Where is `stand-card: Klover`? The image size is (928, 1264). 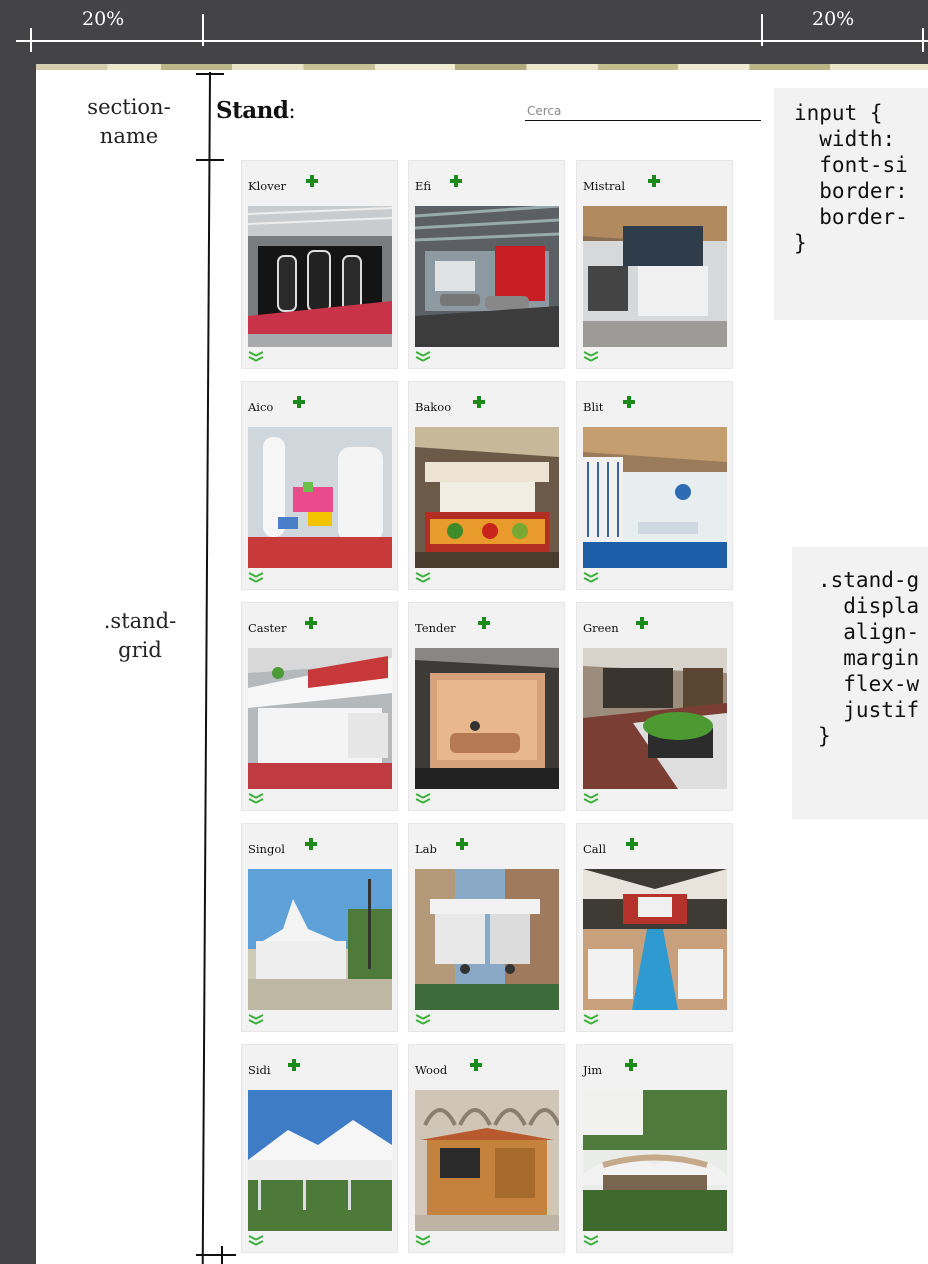
stand-card: Klover is located at coordinates (319, 264).